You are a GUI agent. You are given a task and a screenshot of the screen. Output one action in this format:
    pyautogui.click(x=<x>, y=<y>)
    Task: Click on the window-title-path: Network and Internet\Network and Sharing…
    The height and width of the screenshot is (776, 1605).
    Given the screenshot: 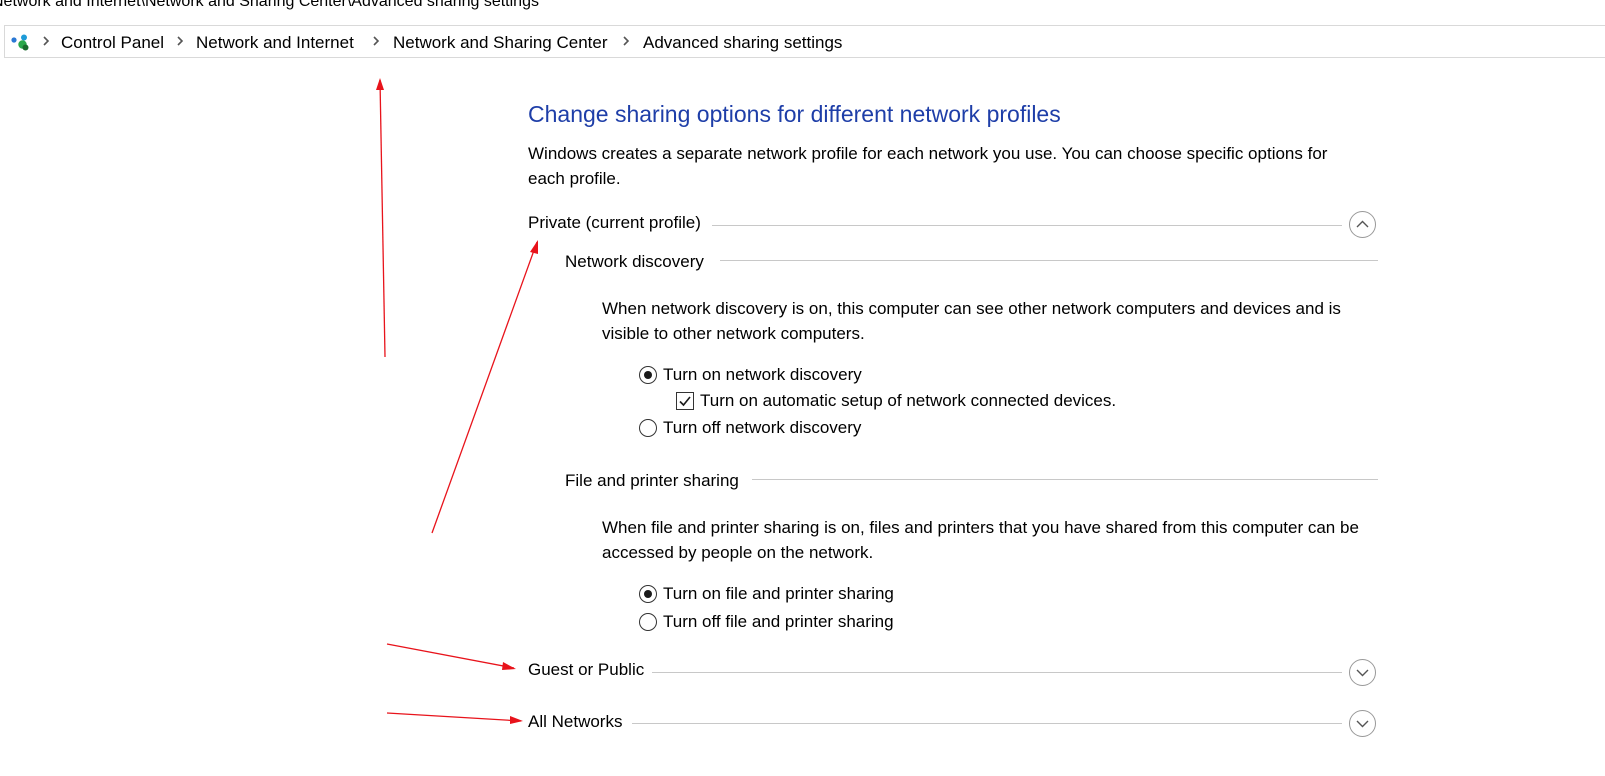 What is the action you would take?
    pyautogui.click(x=269, y=5)
    